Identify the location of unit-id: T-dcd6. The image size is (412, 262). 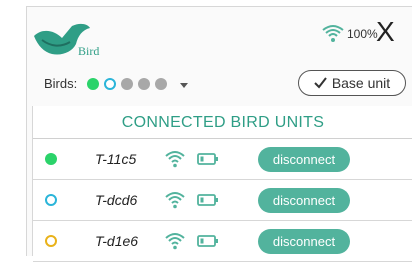
(116, 200).